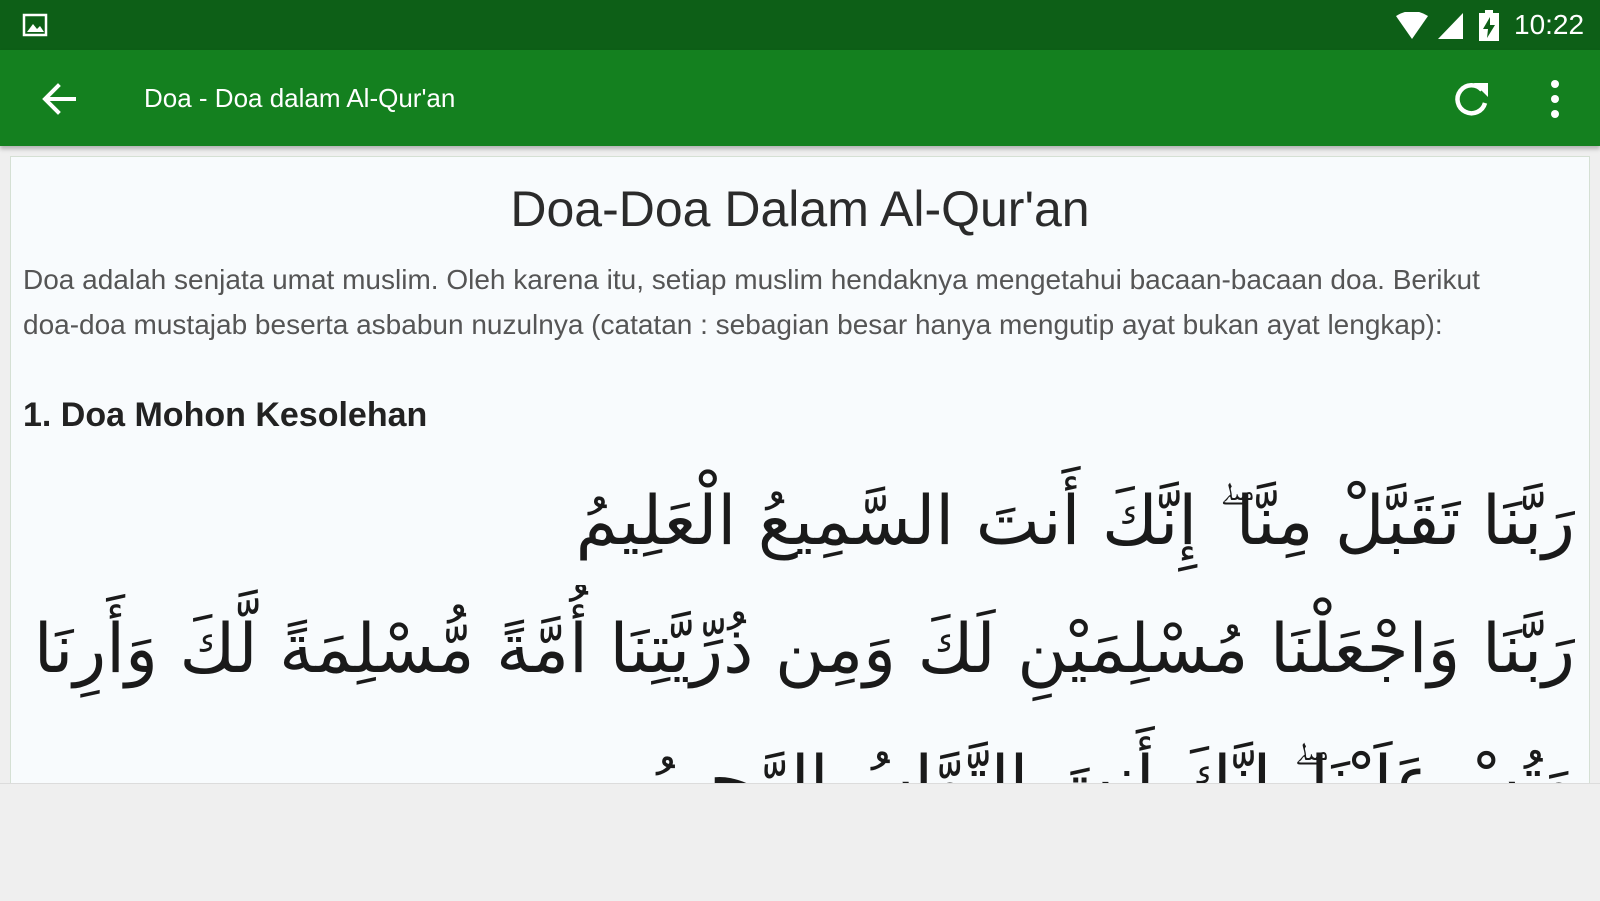 This screenshot has width=1600, height=901. Describe the element at coordinates (1549, 24) in the screenshot. I see `status-clock: 10:22` at that location.